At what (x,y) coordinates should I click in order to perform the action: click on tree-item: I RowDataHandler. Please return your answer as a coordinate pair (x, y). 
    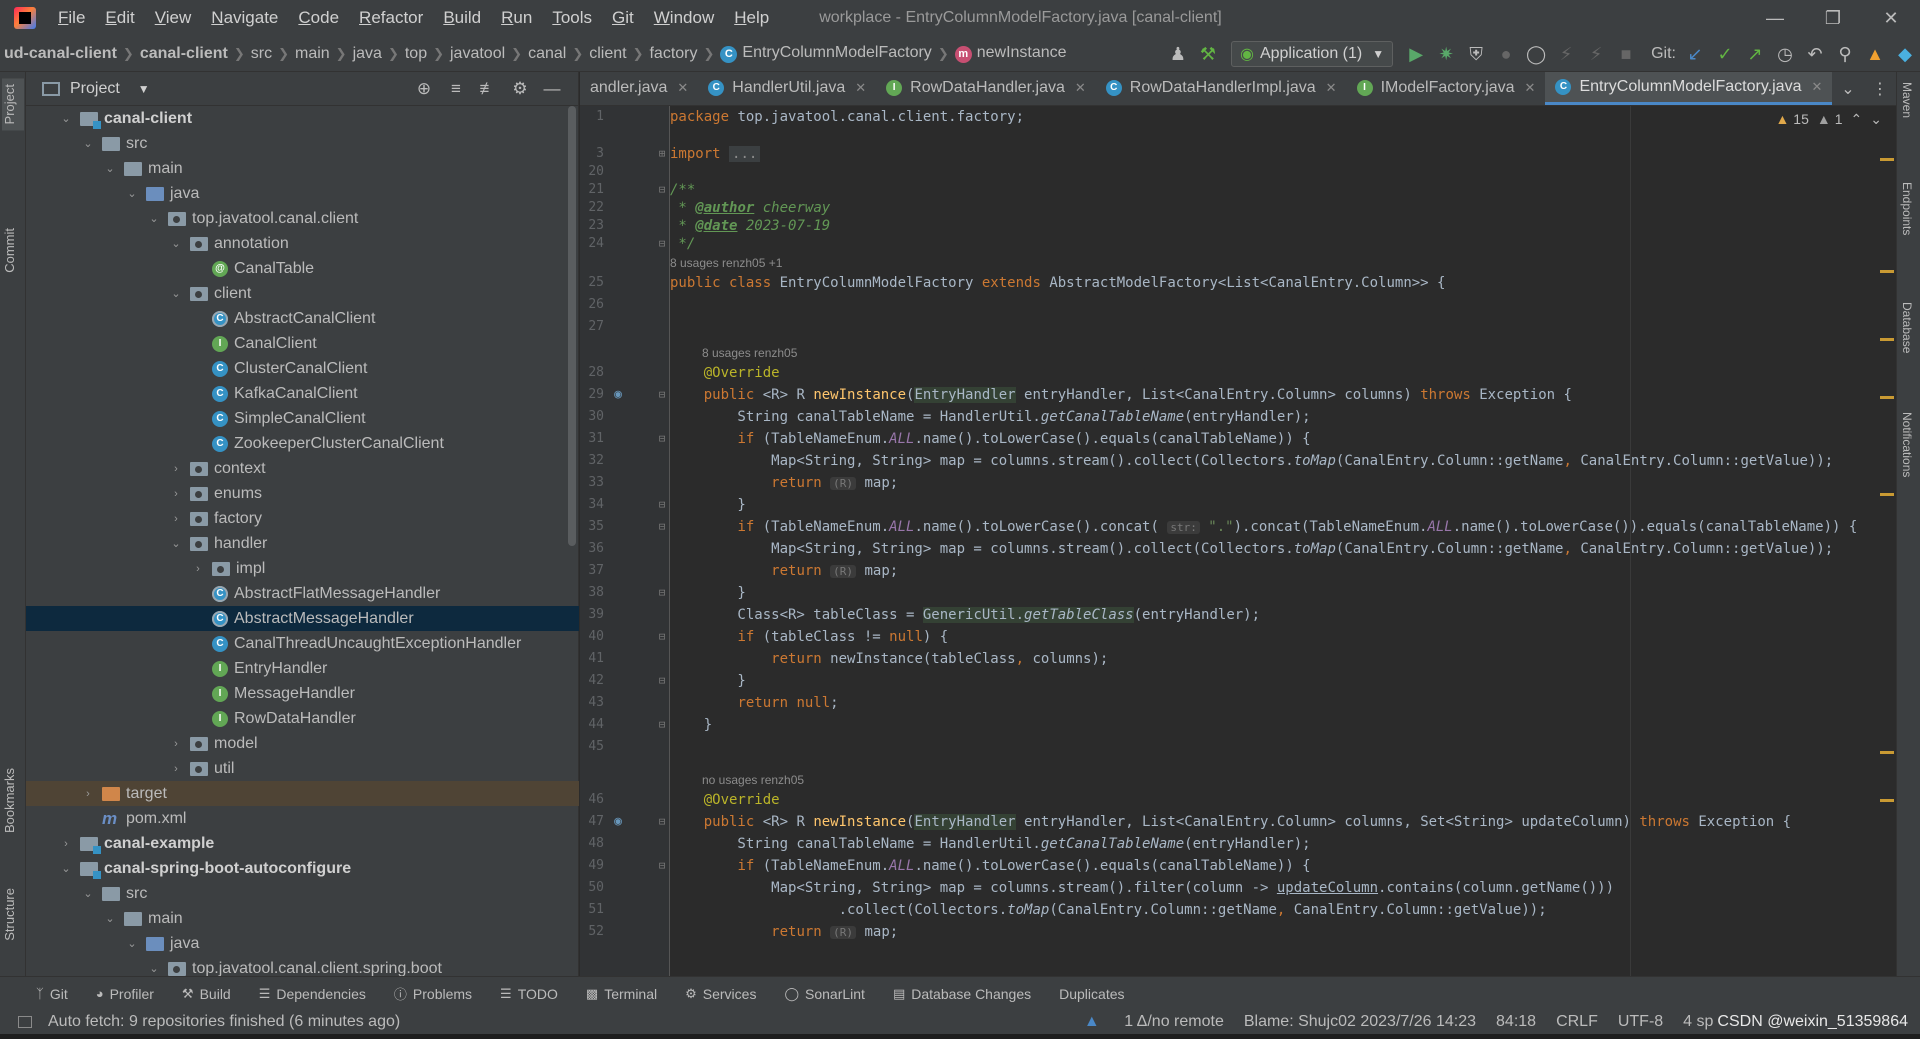
    Looking at the image, I should click on (302, 718).